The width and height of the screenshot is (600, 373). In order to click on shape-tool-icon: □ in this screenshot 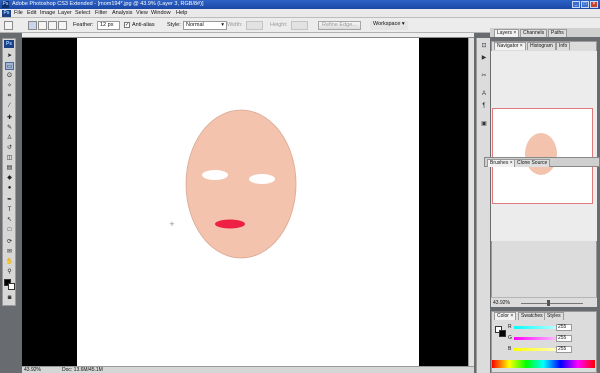, I will do `click(9, 230)`.